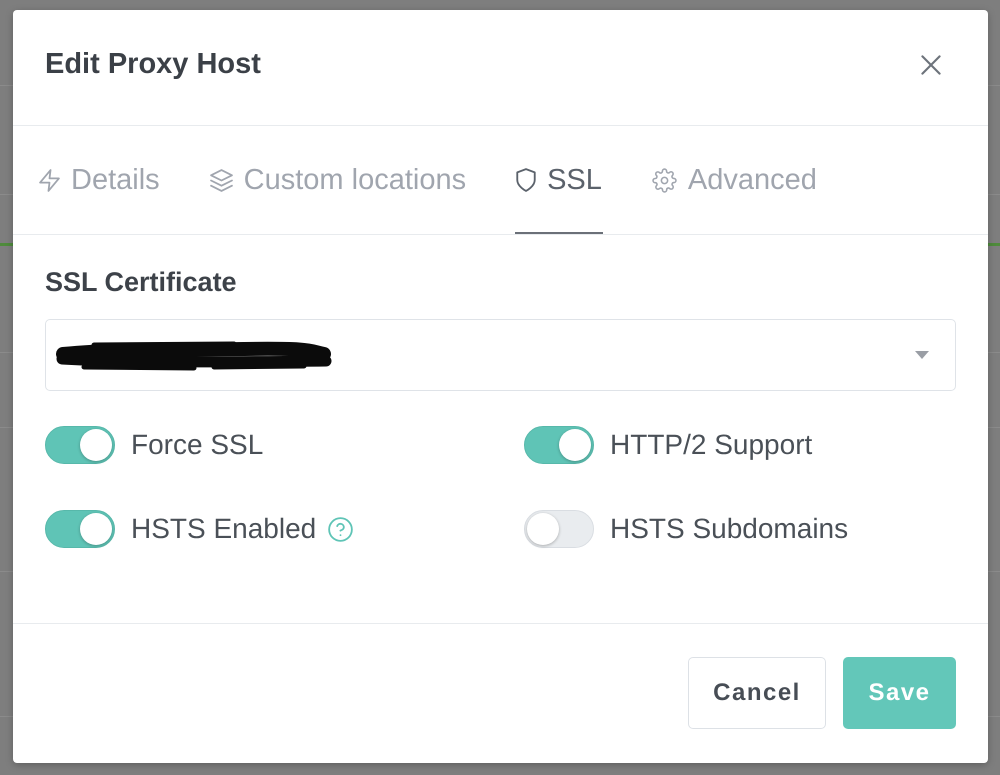 This screenshot has width=1000, height=775. Describe the element at coordinates (899, 693) in the screenshot. I see `save-button: Save` at that location.